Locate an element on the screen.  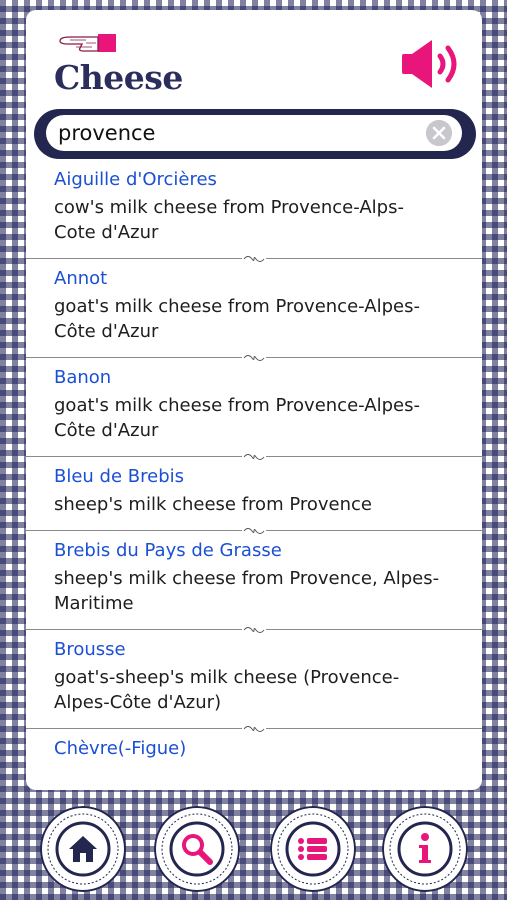
item-name: Annot is located at coordinates (81, 278).